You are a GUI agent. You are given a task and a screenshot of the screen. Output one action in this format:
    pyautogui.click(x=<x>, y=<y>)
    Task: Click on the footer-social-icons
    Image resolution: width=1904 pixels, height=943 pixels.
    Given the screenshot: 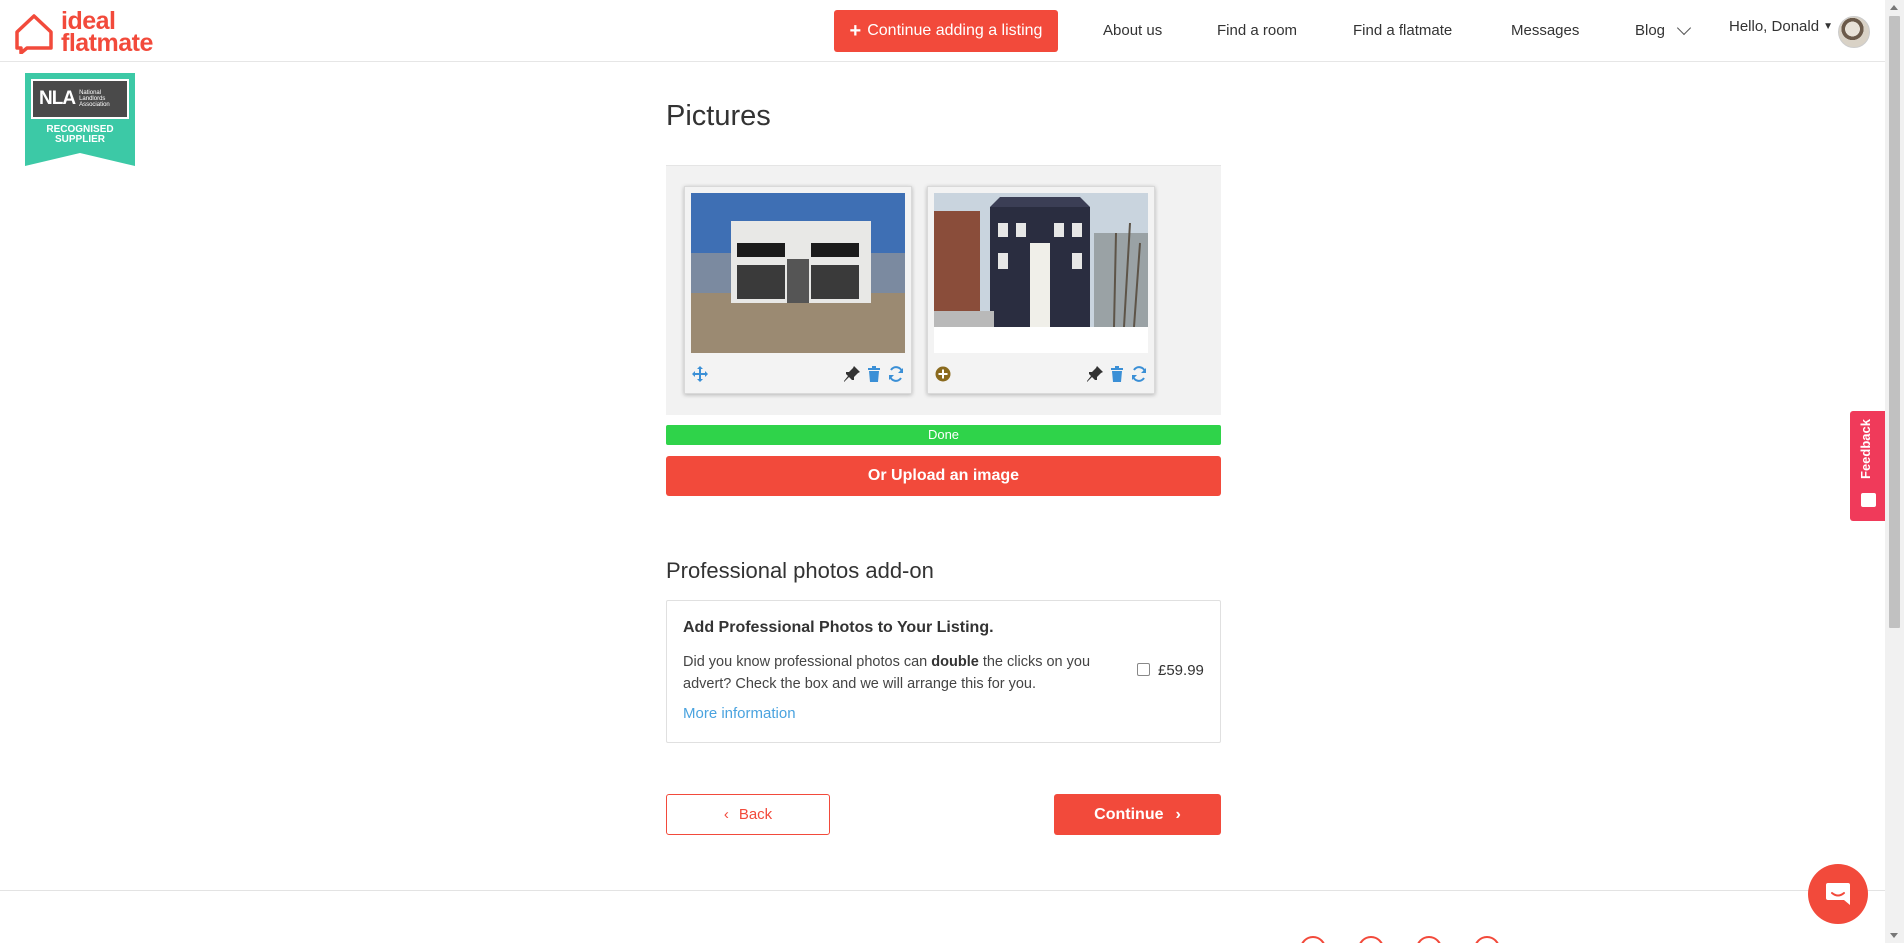 What is the action you would take?
    pyautogui.click(x=1400, y=939)
    